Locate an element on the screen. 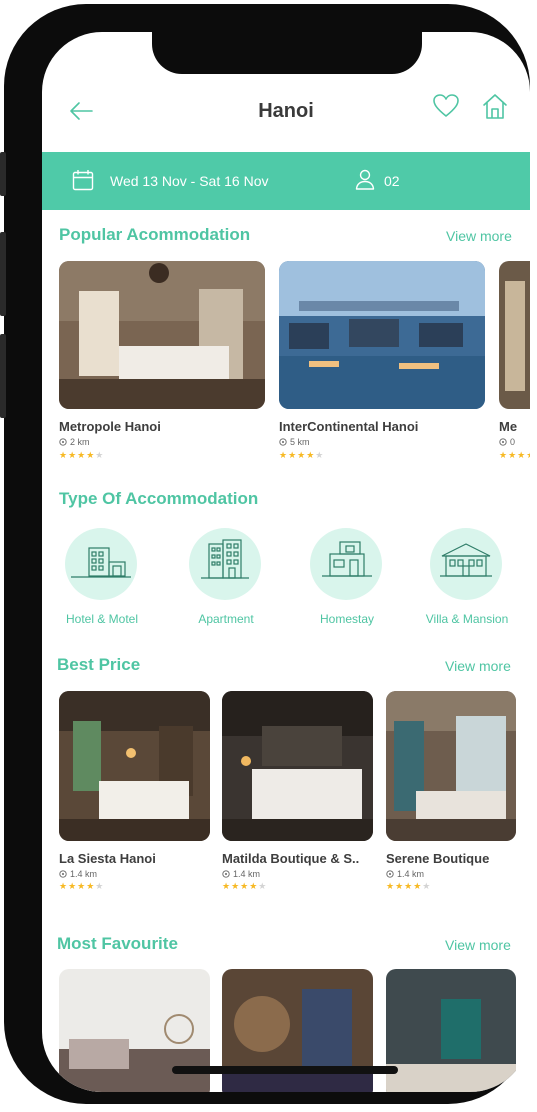 This screenshot has width=537, height=1112. hotel-name: Matilda Boutique & S.. is located at coordinates (291, 858).